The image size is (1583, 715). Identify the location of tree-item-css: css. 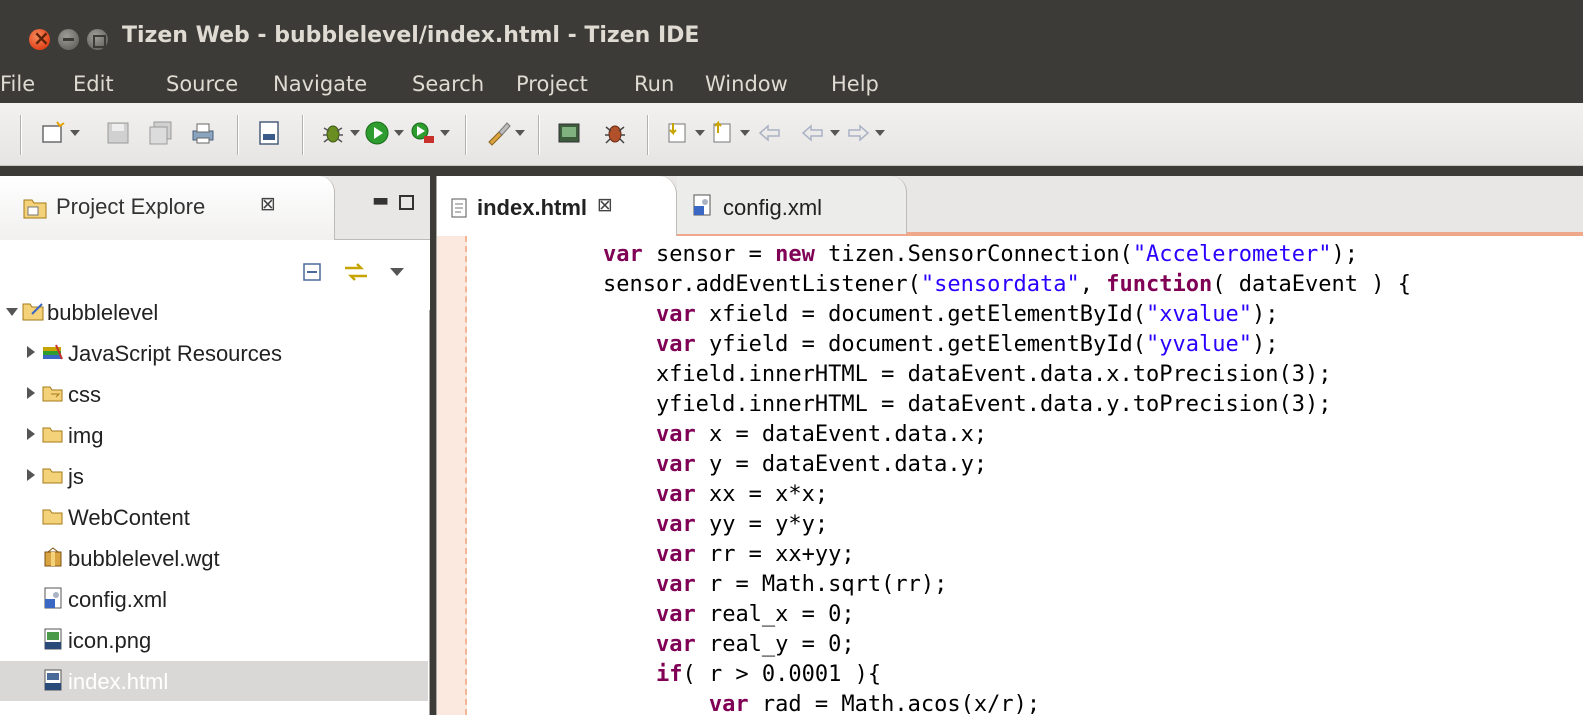
(214, 394).